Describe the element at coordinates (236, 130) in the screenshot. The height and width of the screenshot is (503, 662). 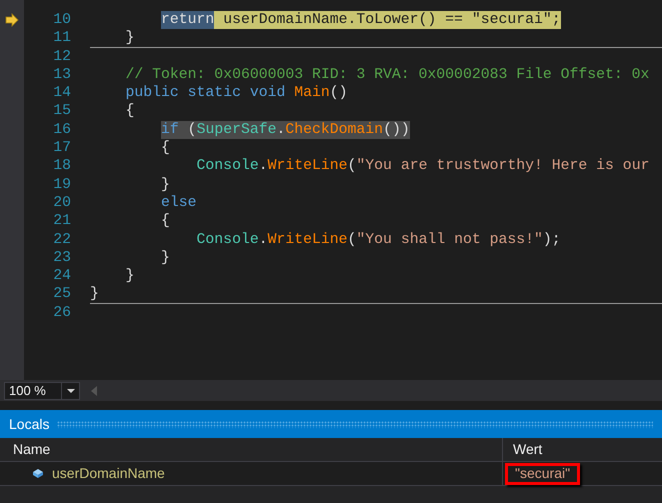
I see `code-token: SuperSafe` at that location.